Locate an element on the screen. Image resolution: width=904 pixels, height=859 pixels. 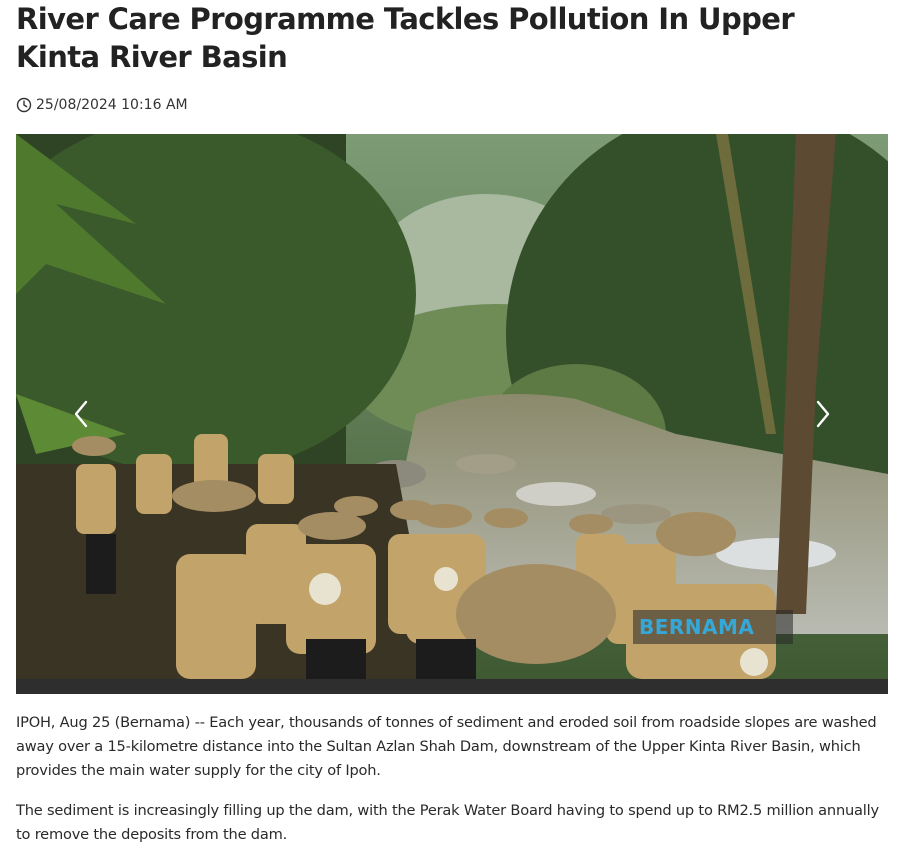
gallery-next-button is located at coordinates (822, 414).